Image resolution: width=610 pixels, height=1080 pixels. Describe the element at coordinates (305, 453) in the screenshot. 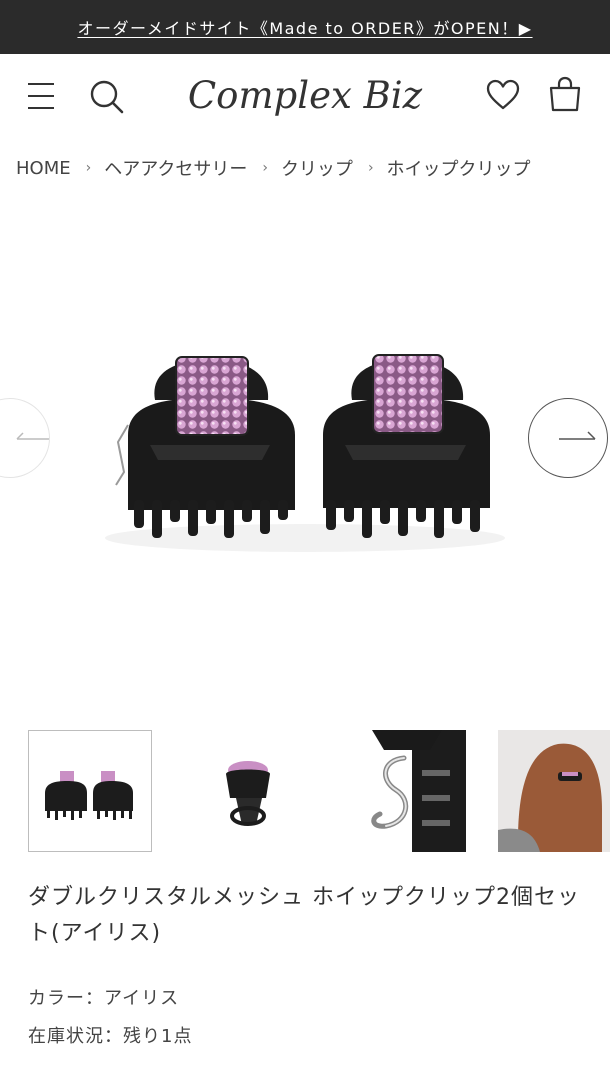

I see `product-photo` at that location.